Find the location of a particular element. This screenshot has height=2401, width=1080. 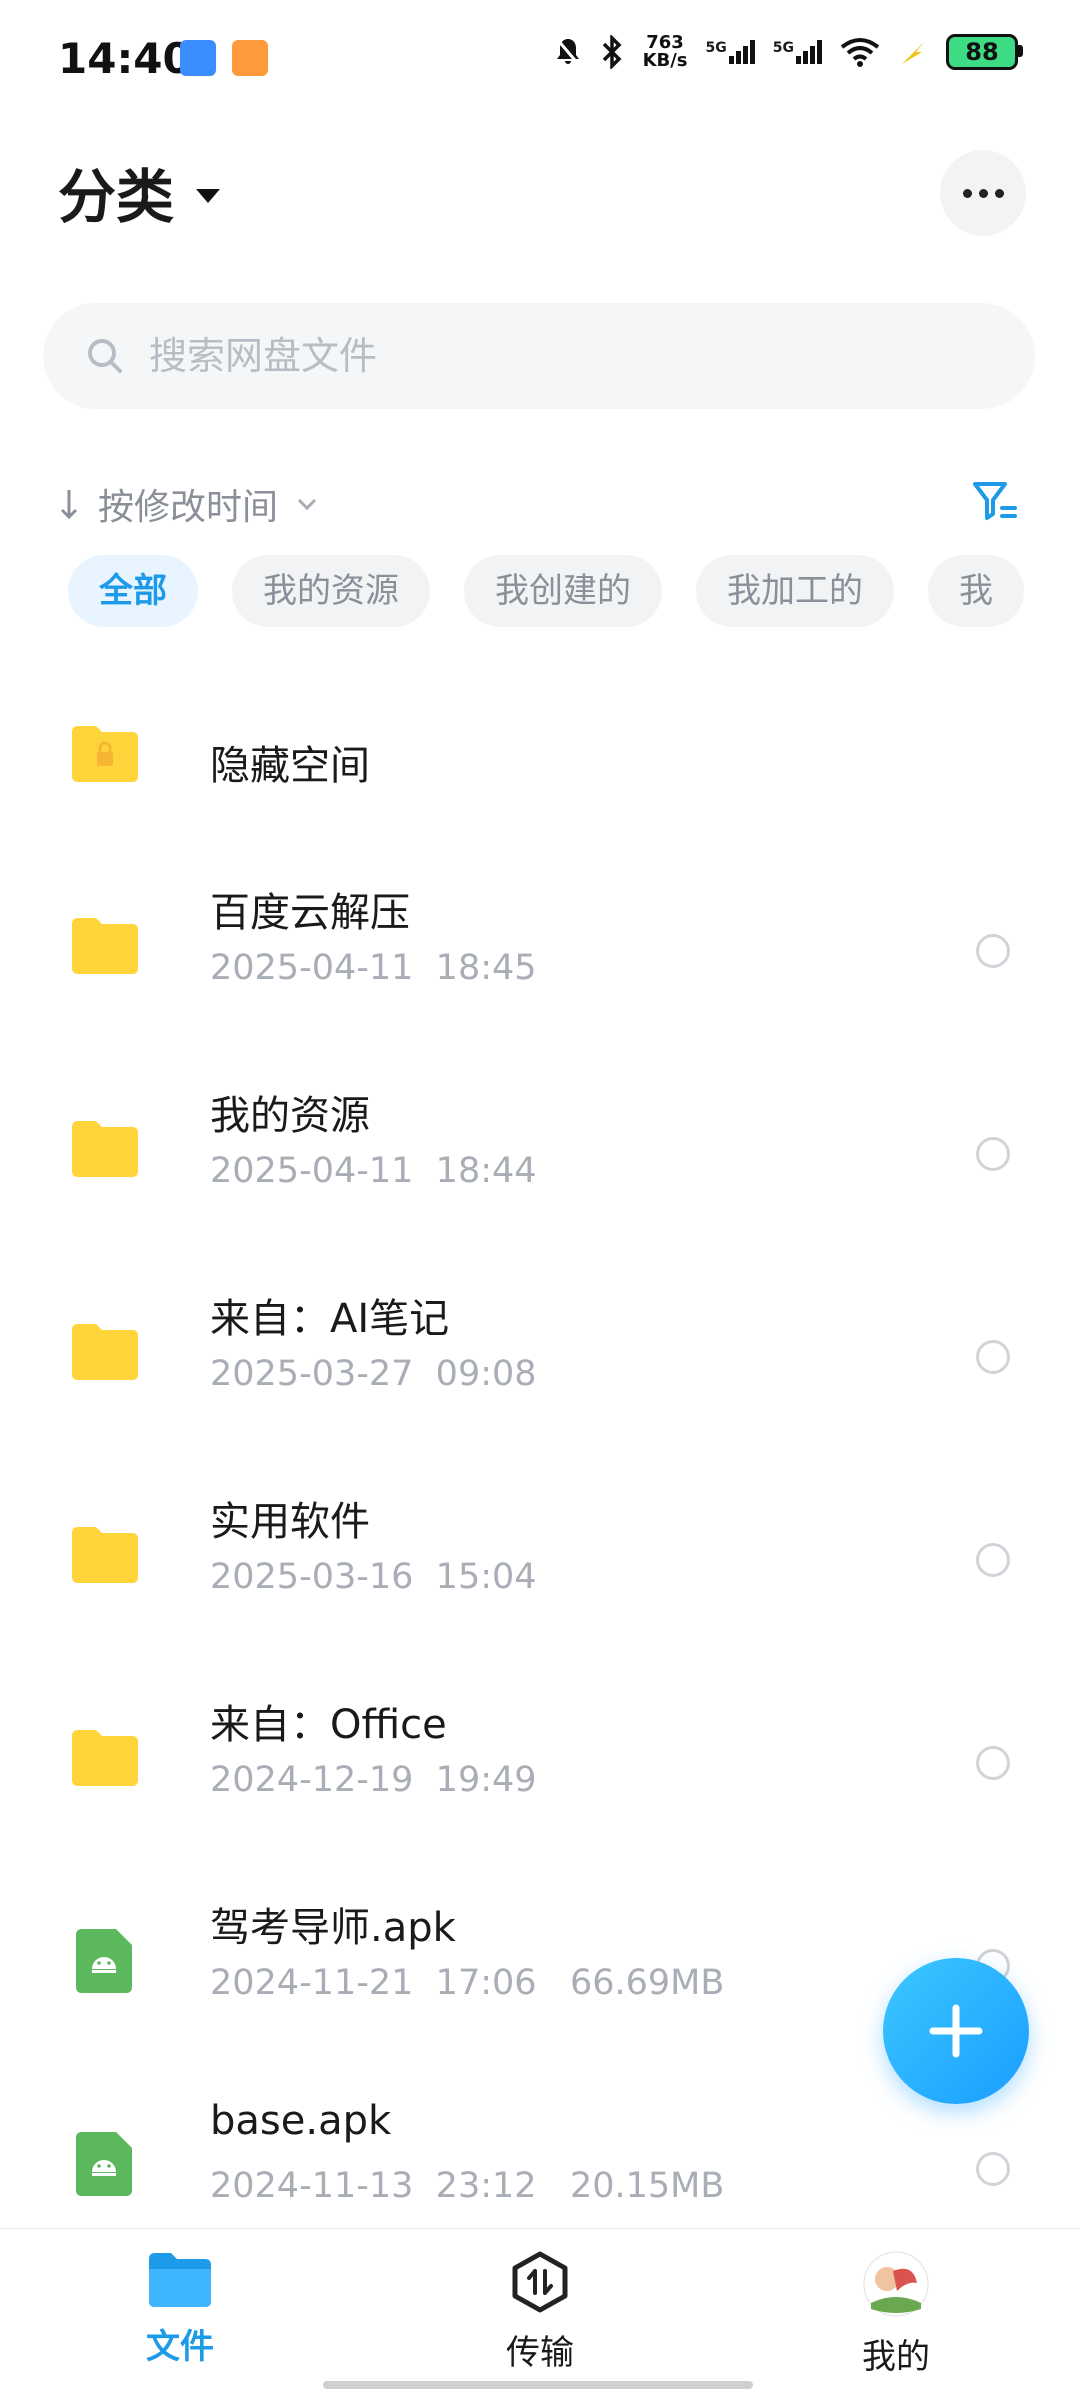

category-title-dropdown: 分类 is located at coordinates (139, 192).